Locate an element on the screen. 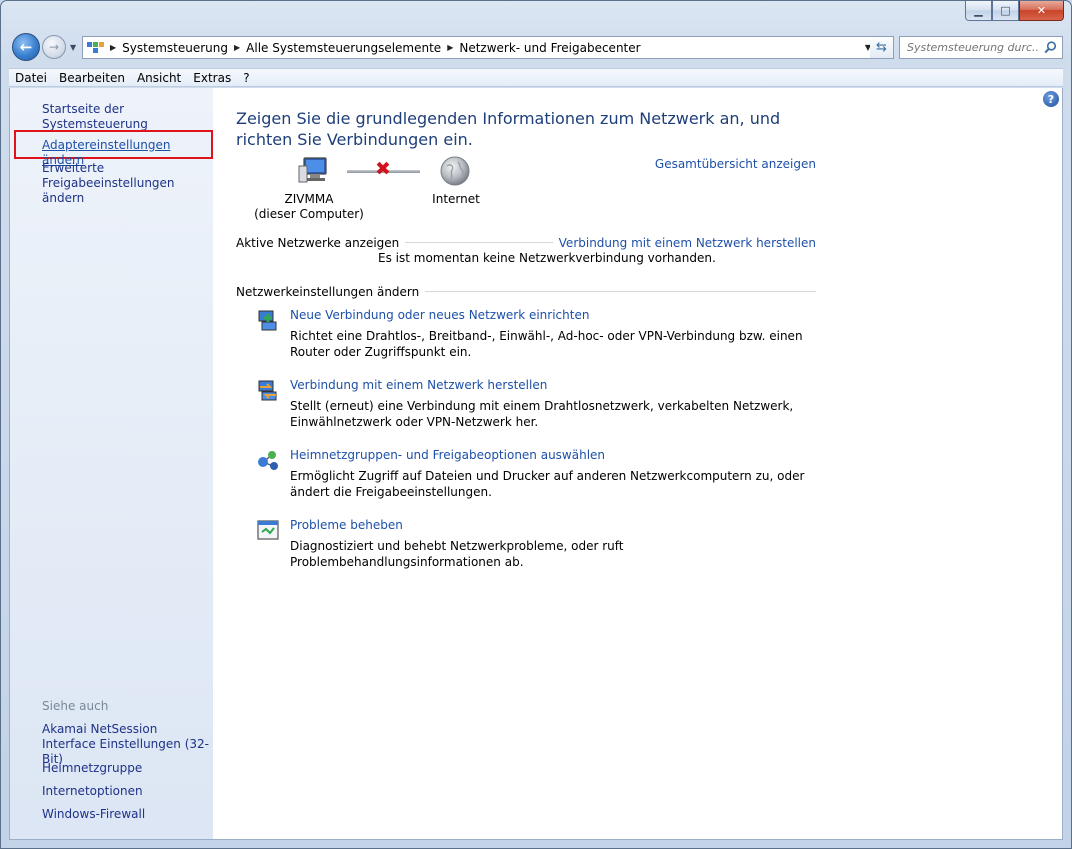 This screenshot has width=1072, height=849. computer-name: ZIVMMA is located at coordinates (309, 199).